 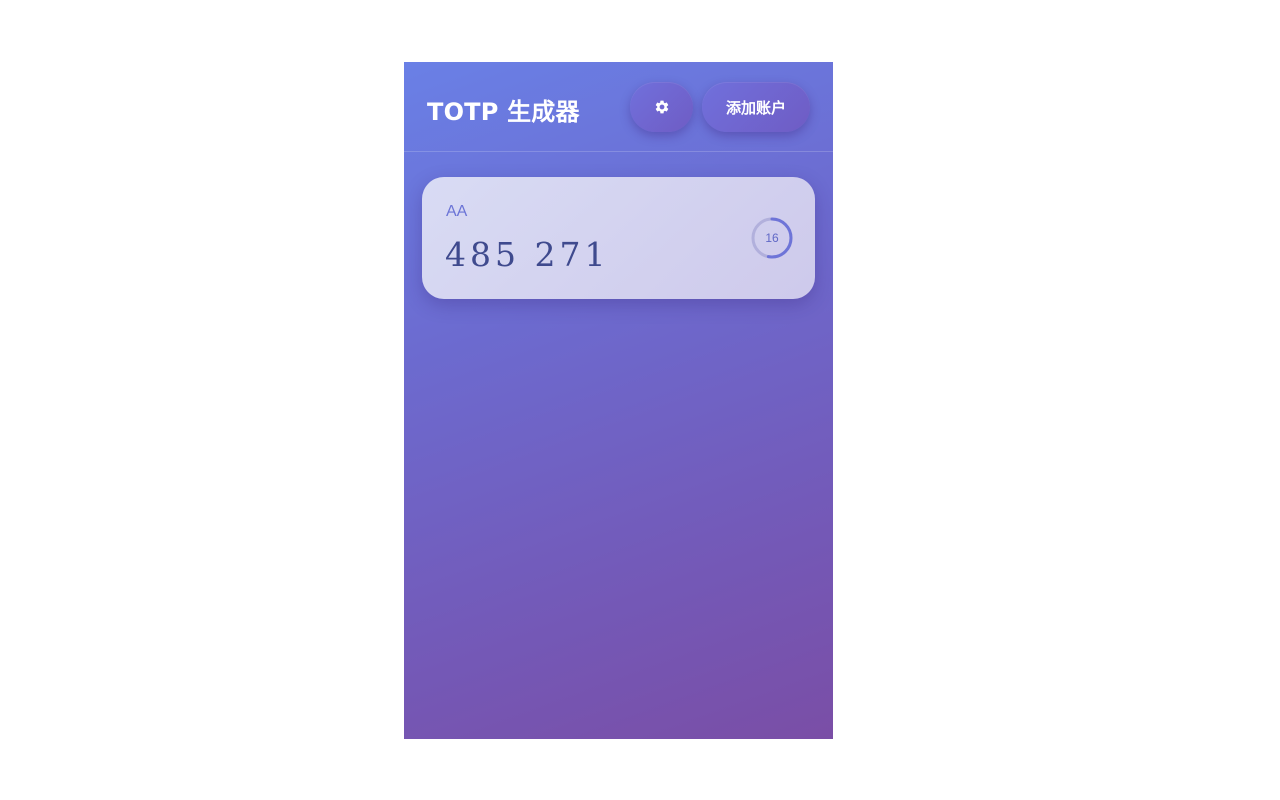 What do you see at coordinates (618, 238) in the screenshot?
I see `account-card: AA 485 271 16` at bounding box center [618, 238].